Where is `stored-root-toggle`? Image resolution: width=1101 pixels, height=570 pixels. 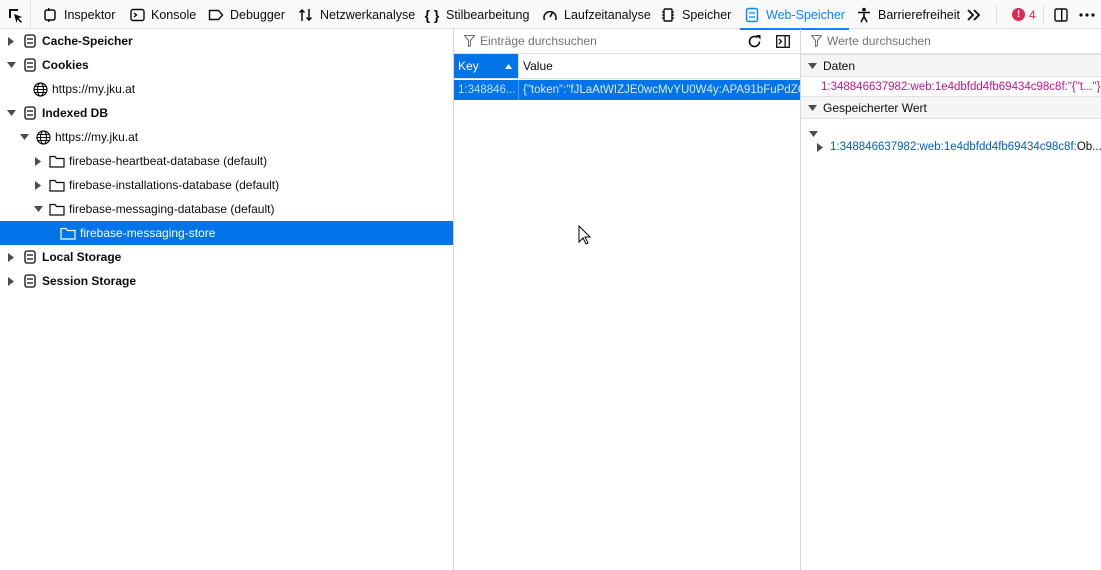 stored-root-toggle is located at coordinates (813, 133).